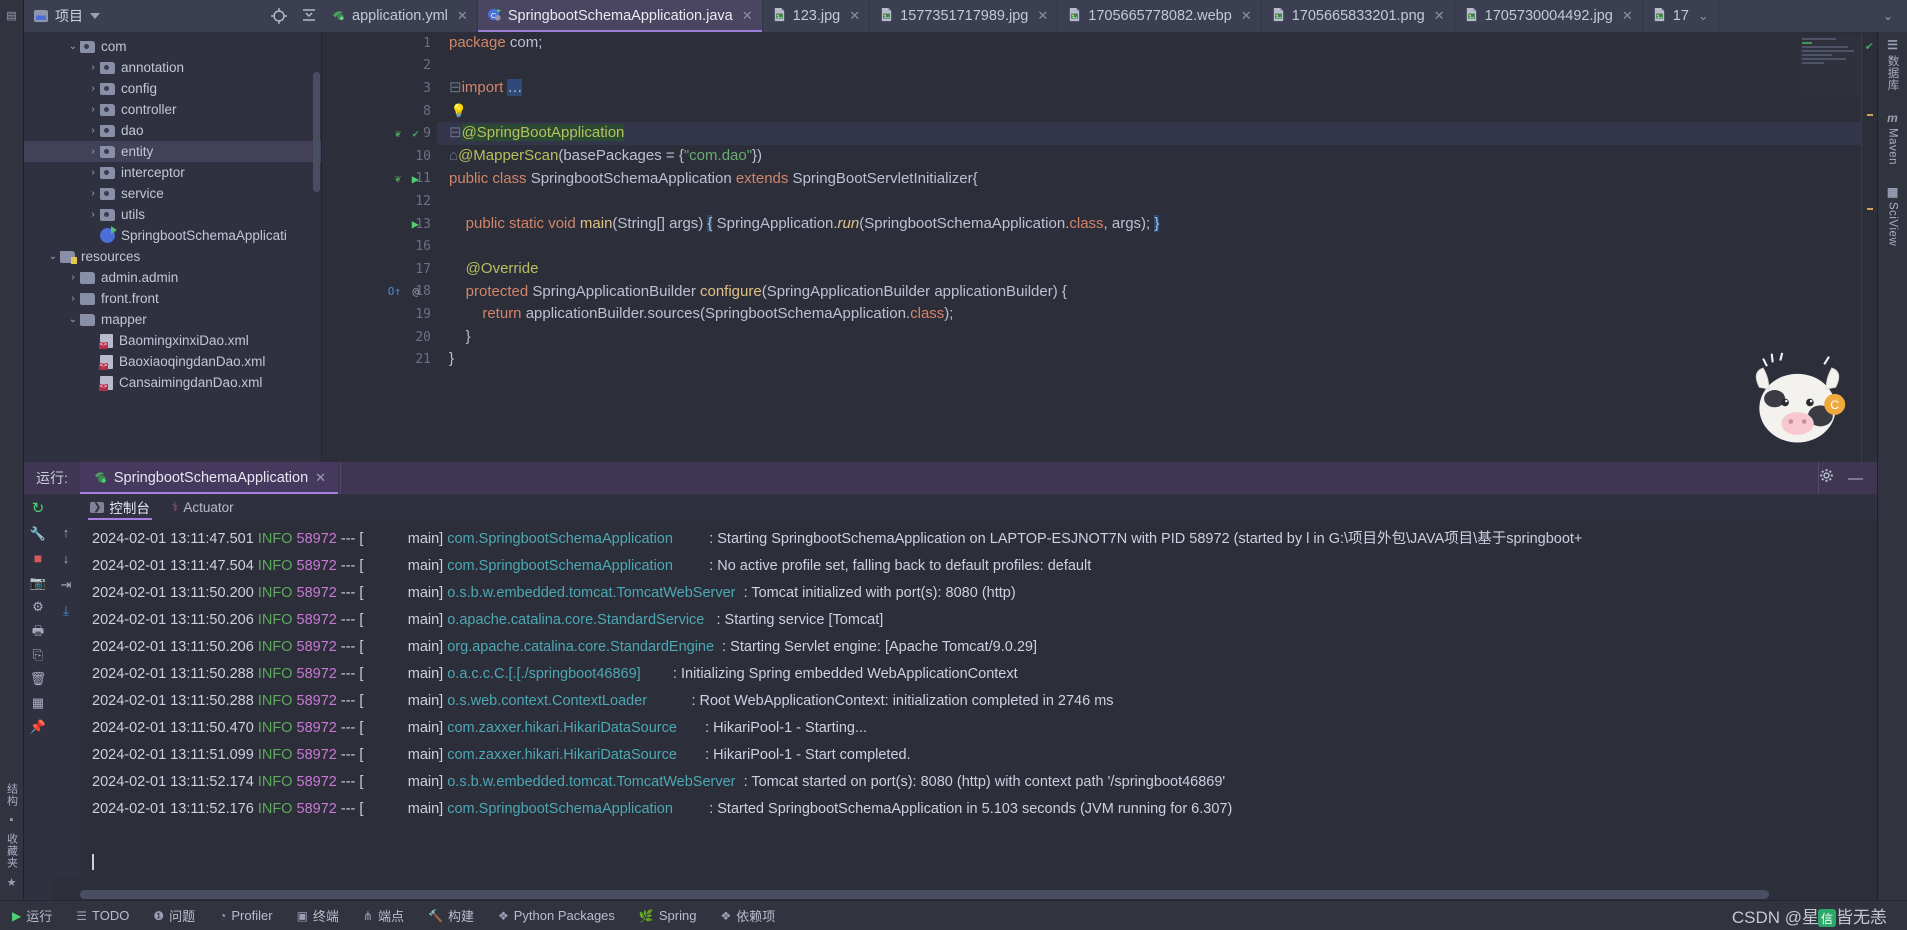 This screenshot has height=930, width=1907. I want to click on status-bar-item-endpoints: ⋔ 端点, so click(383, 915).